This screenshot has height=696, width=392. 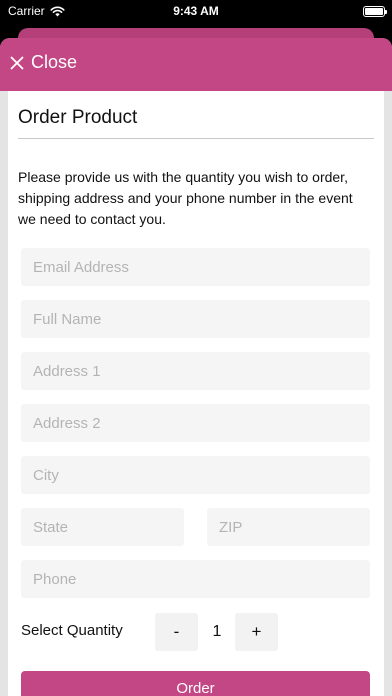 What do you see at coordinates (195, 683) in the screenshot?
I see `order-button: Order` at bounding box center [195, 683].